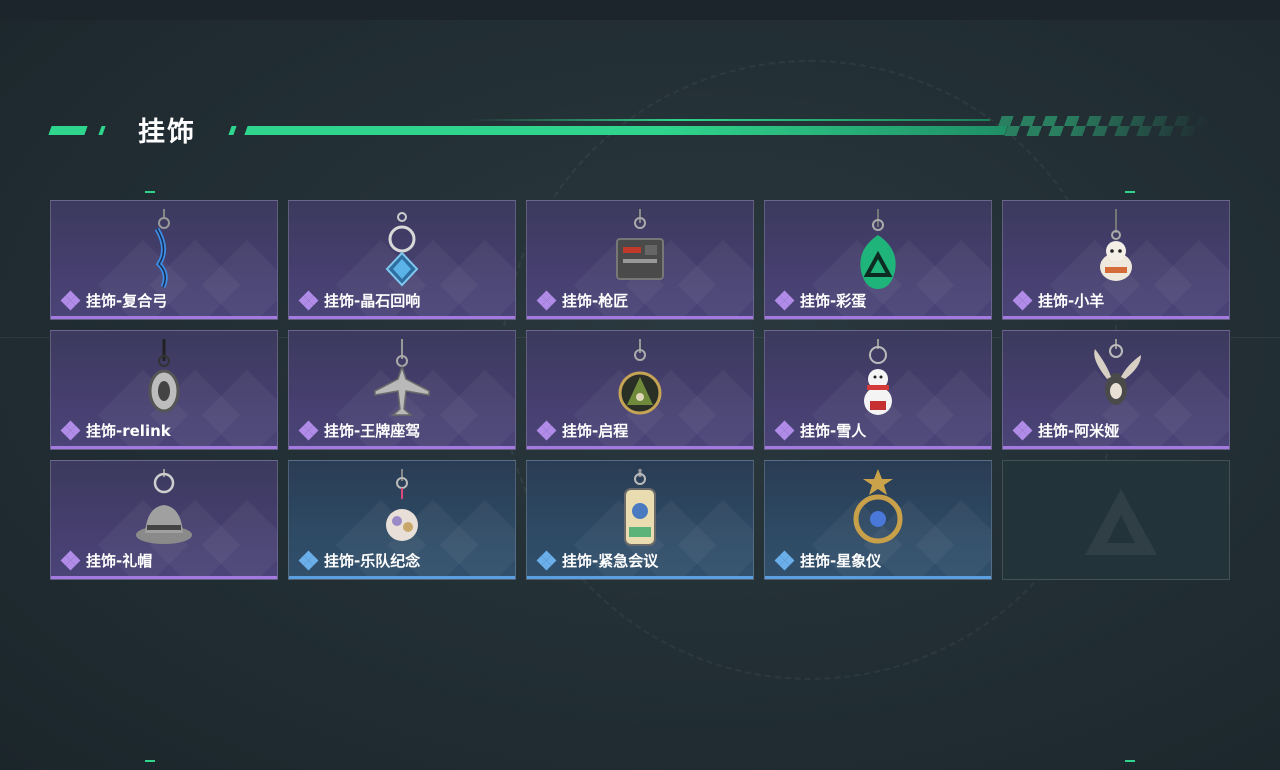 This screenshot has height=770, width=1280. What do you see at coordinates (1121, 522) in the screenshot?
I see `game-logo-icon` at bounding box center [1121, 522].